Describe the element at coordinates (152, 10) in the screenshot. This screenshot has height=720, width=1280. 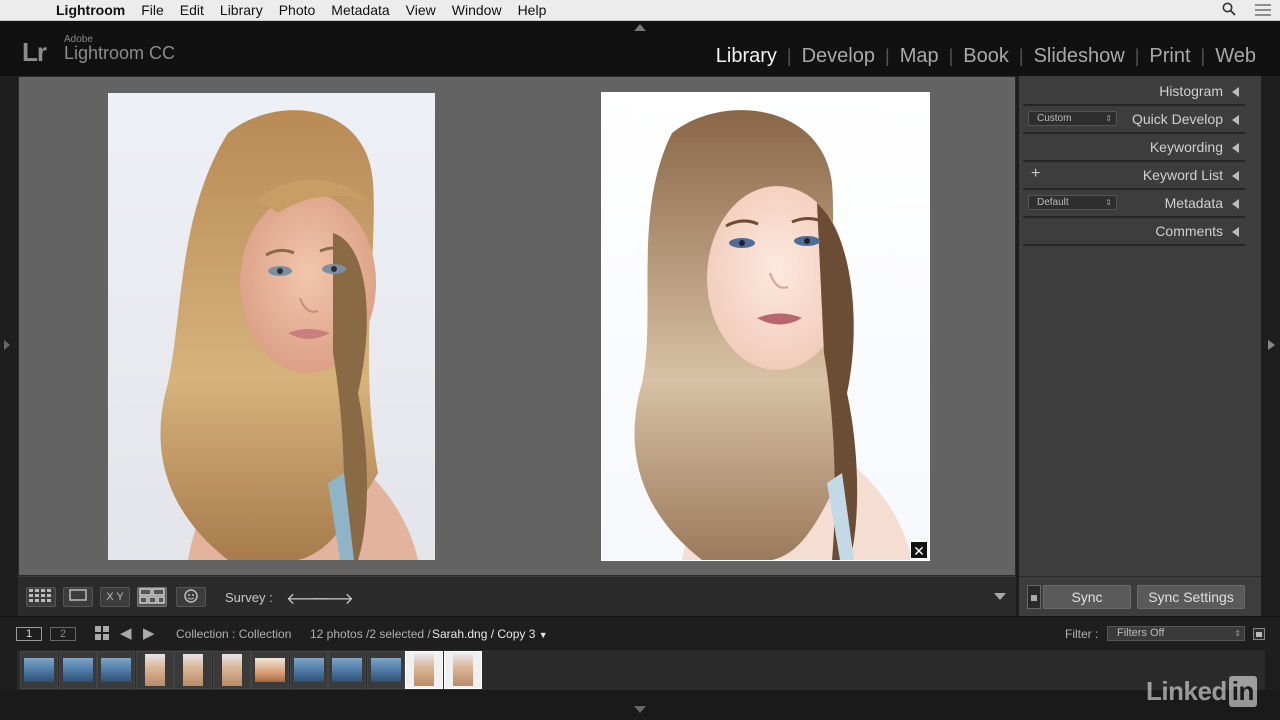
I see `menu-file: File` at that location.